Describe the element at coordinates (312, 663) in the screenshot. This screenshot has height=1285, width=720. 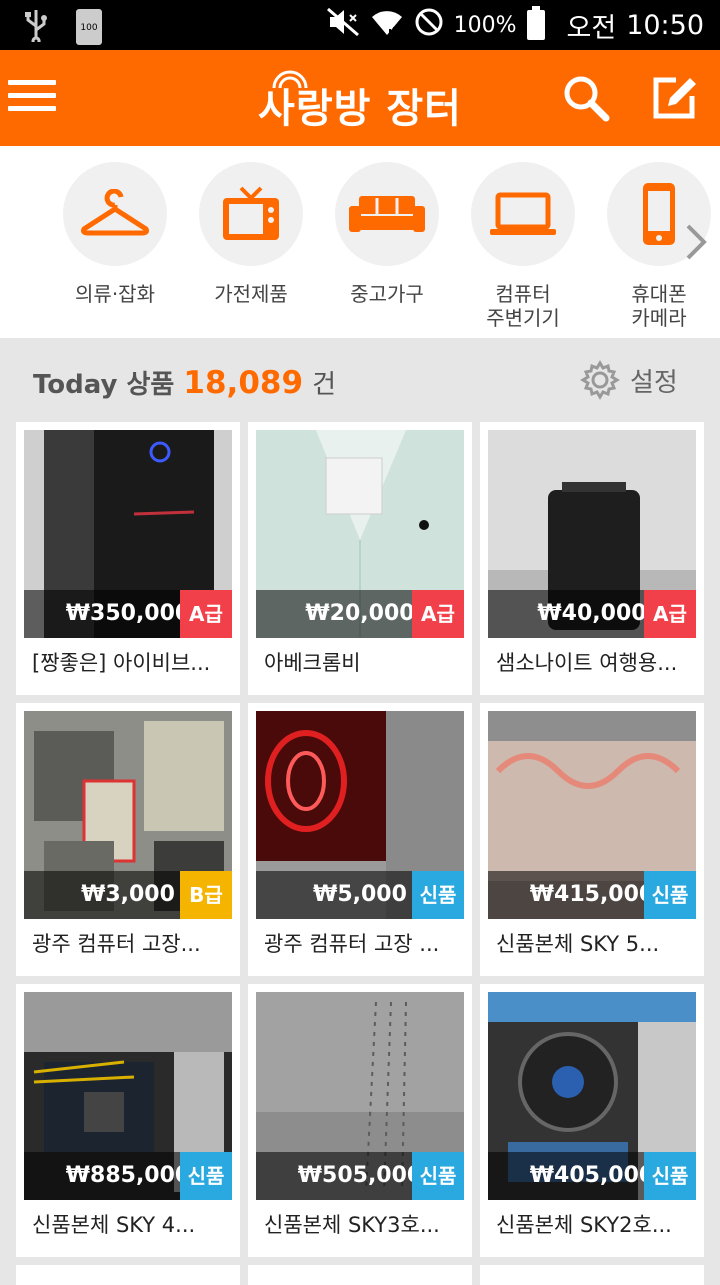
I see `product-title: 아베크롬비` at that location.